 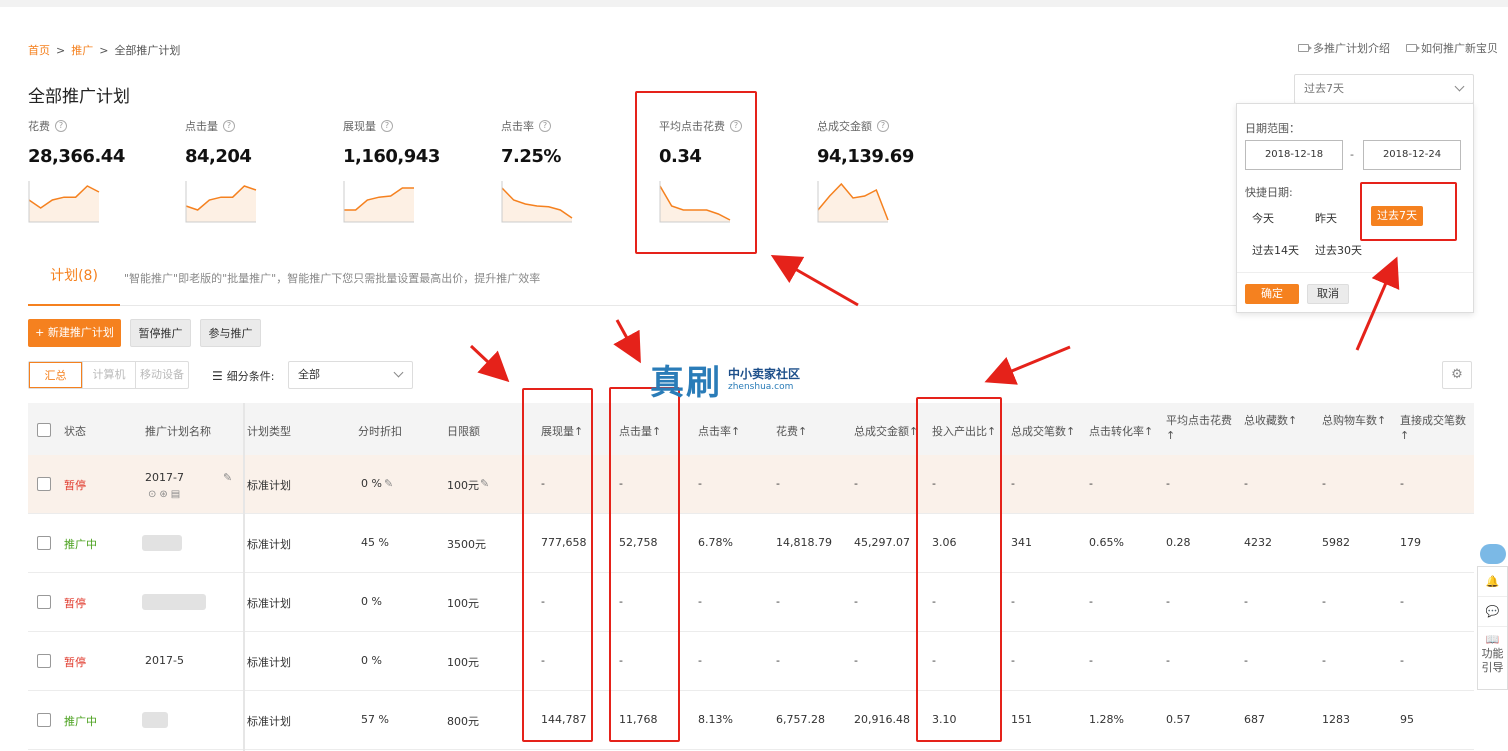 What do you see at coordinates (391, 156) in the screenshot?
I see `metric-value: 1,160,943` at bounding box center [391, 156].